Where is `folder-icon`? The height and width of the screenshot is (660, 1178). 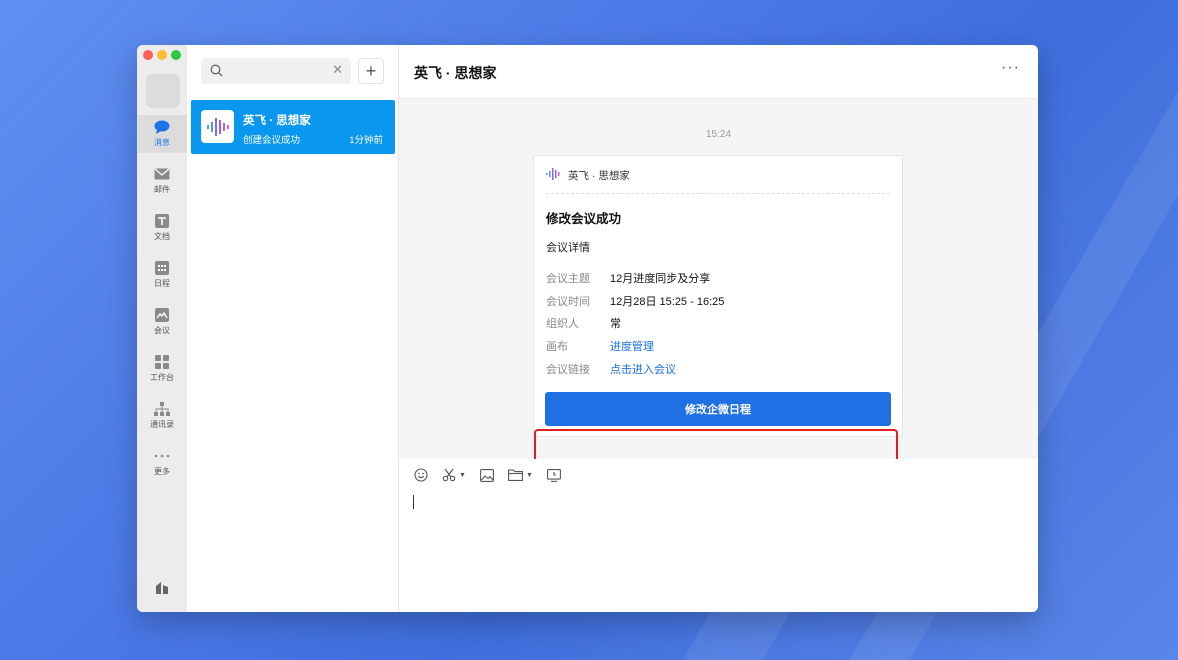
folder-icon is located at coordinates (515, 475).